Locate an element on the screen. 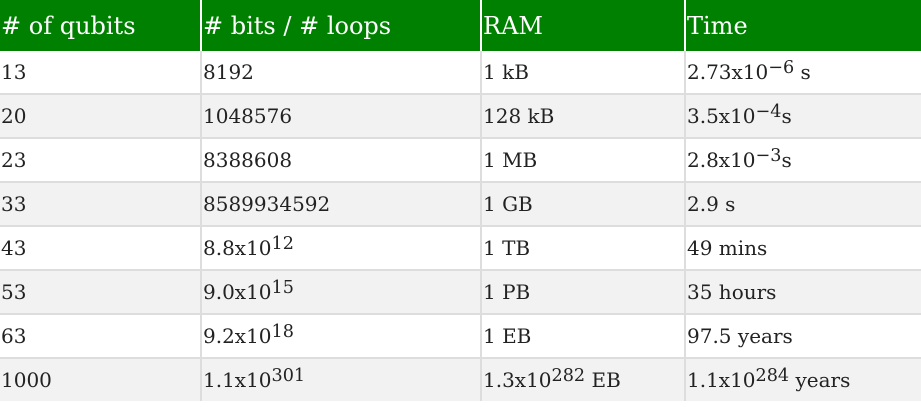 The image size is (921, 407). value-exponent: 301 is located at coordinates (288, 375).